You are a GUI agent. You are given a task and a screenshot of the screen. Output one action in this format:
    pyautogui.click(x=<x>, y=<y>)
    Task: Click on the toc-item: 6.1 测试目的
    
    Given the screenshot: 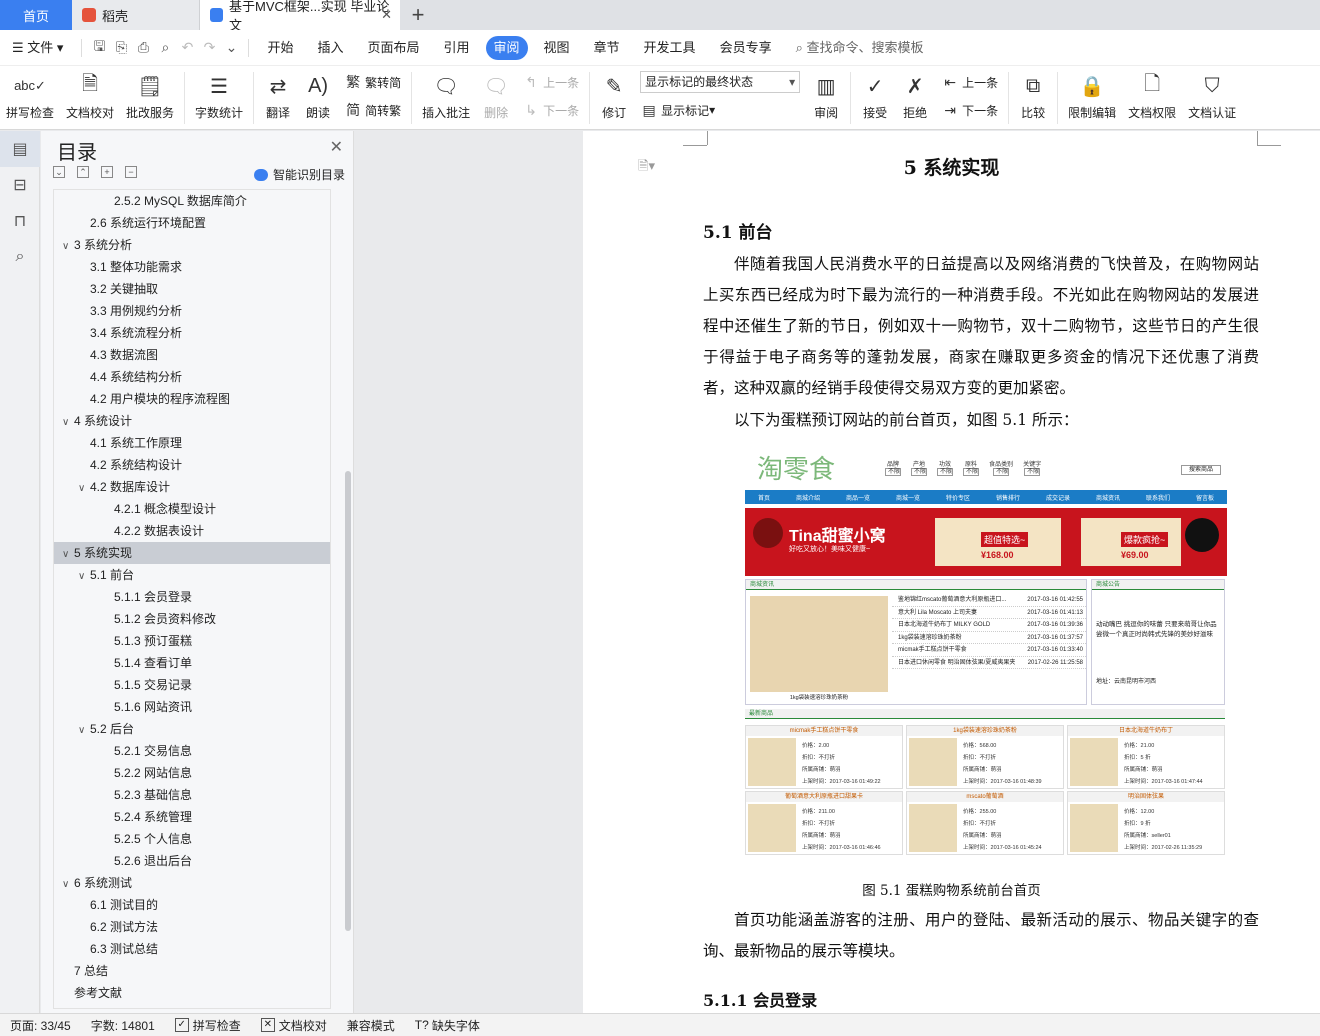 What is the action you would take?
    pyautogui.click(x=192, y=905)
    